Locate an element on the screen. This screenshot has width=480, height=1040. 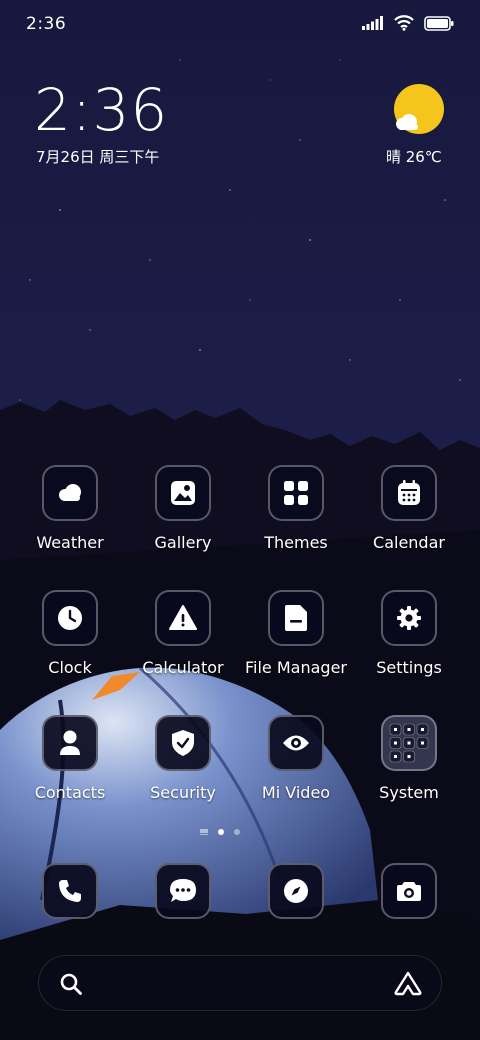
app-weather: Weather is located at coordinates (70, 508).